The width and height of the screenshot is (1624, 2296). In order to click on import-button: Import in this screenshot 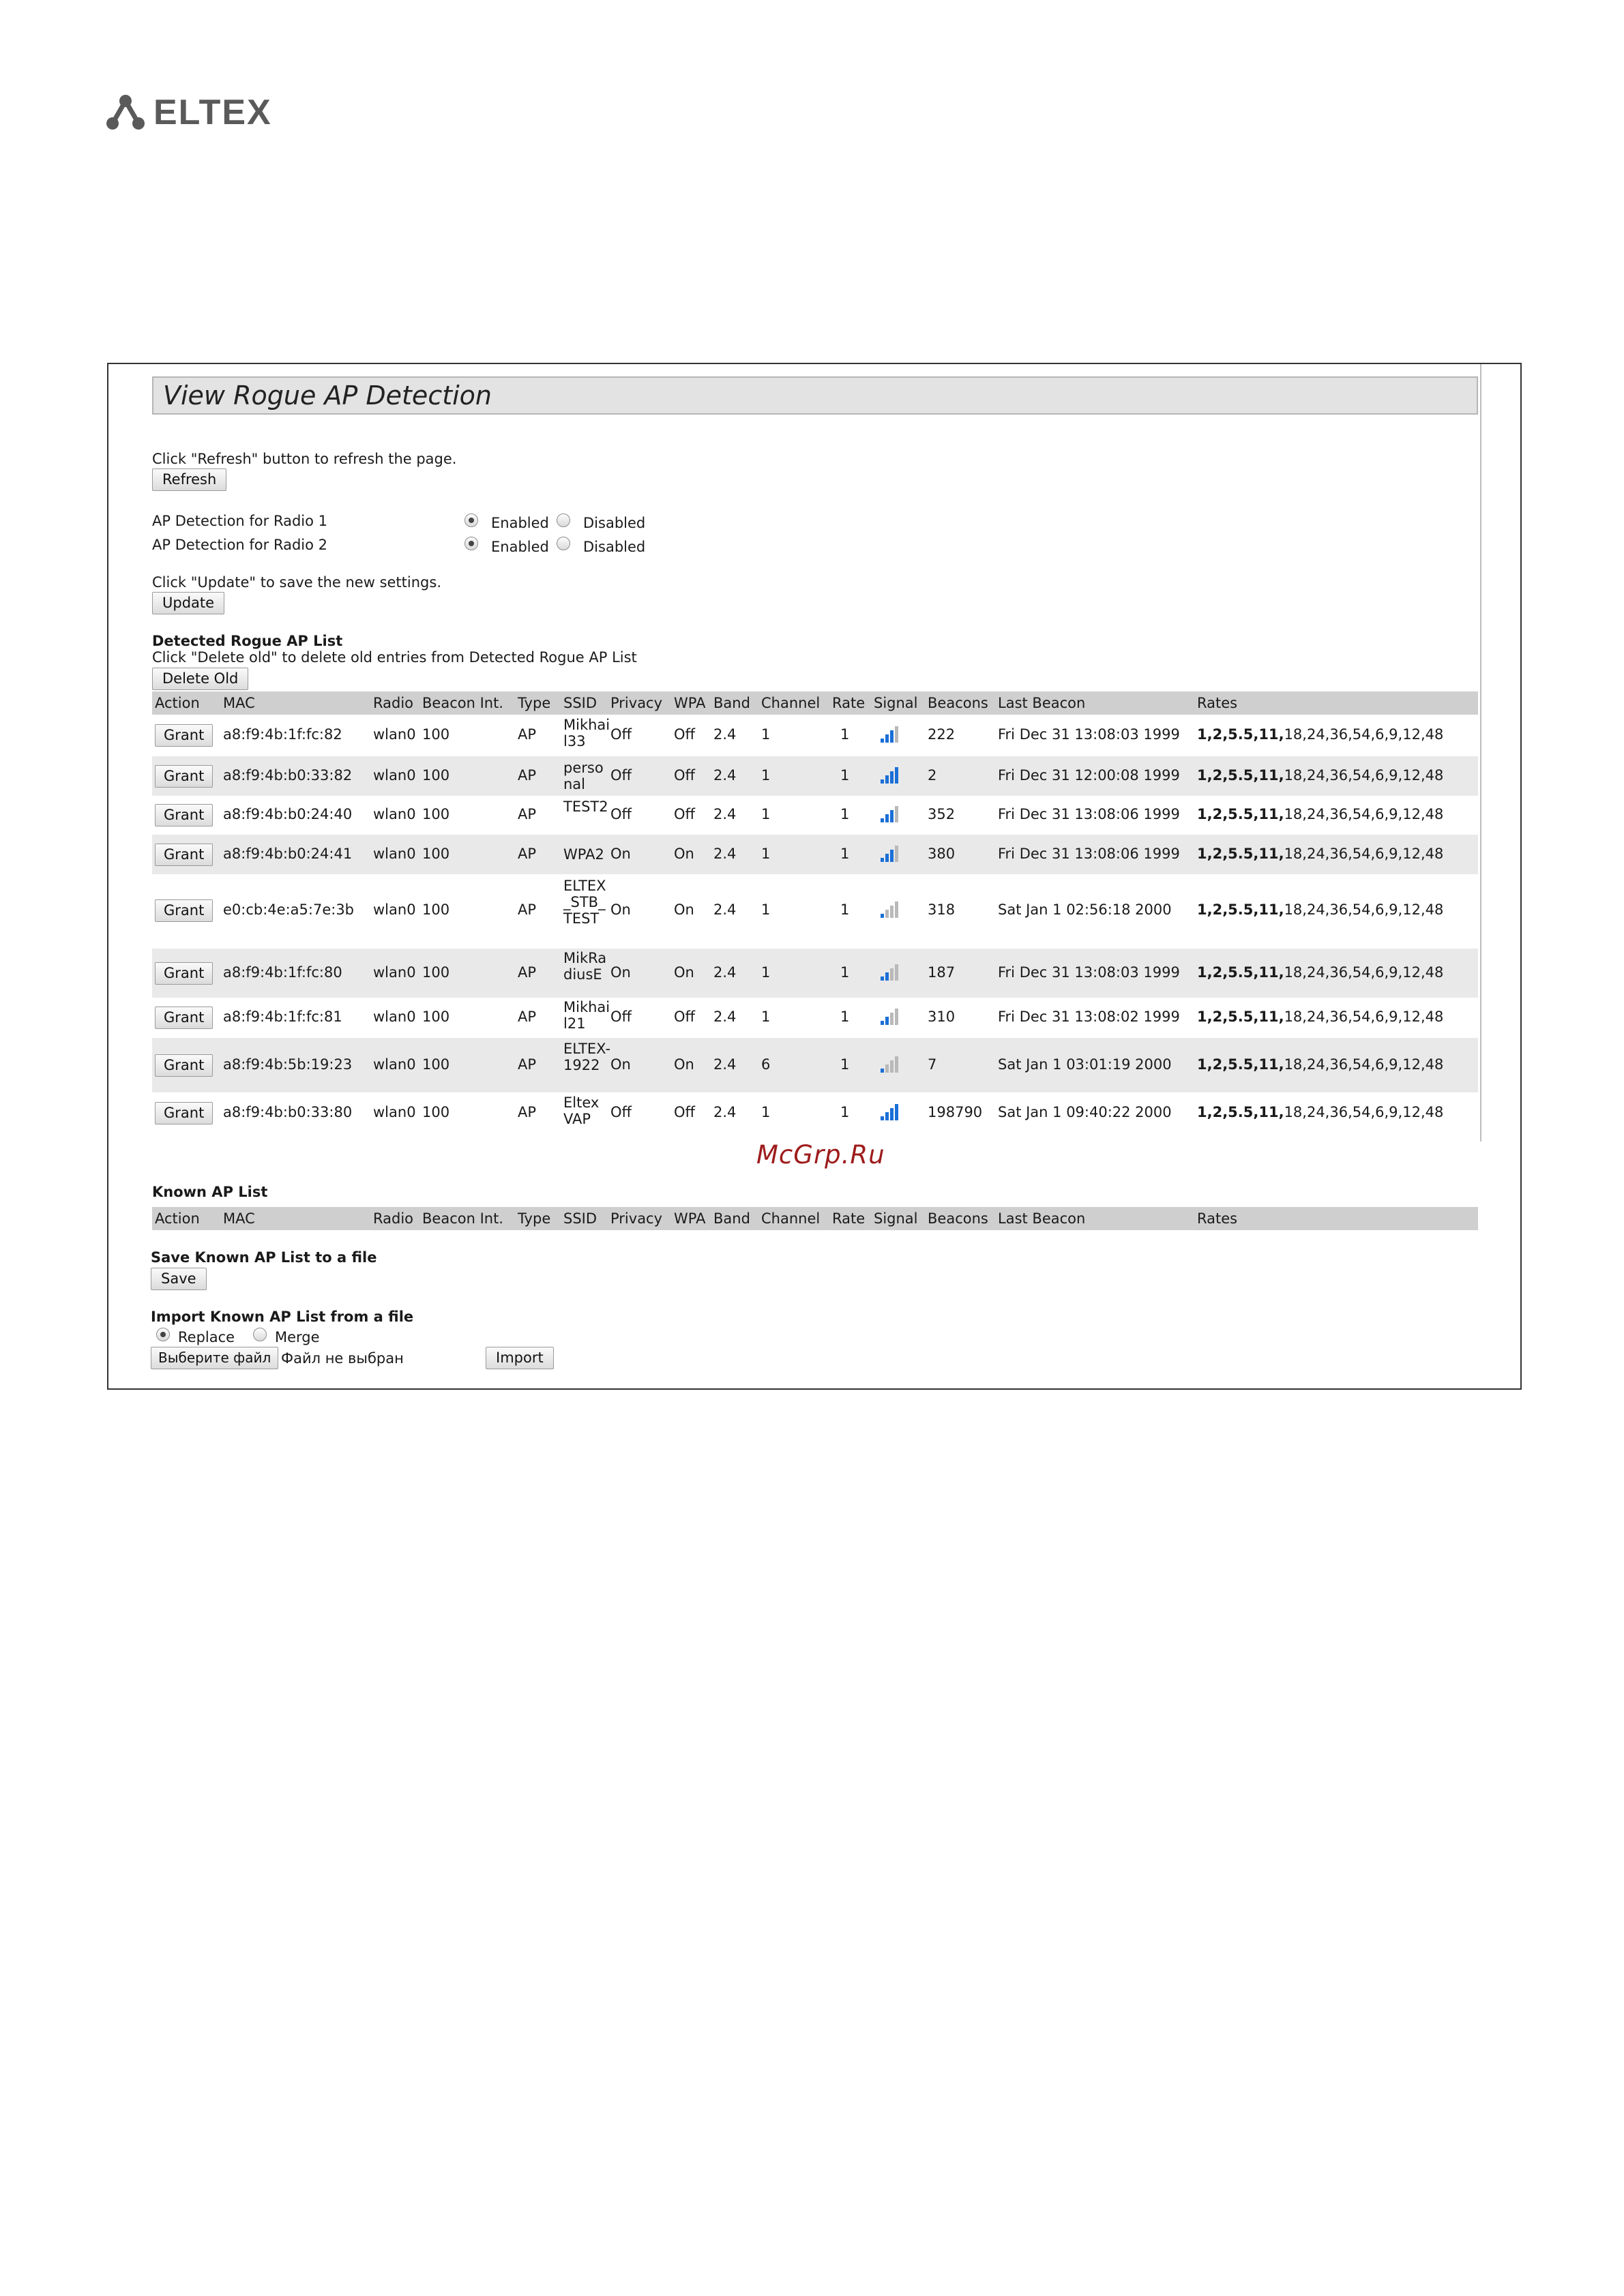, I will do `click(520, 1358)`.